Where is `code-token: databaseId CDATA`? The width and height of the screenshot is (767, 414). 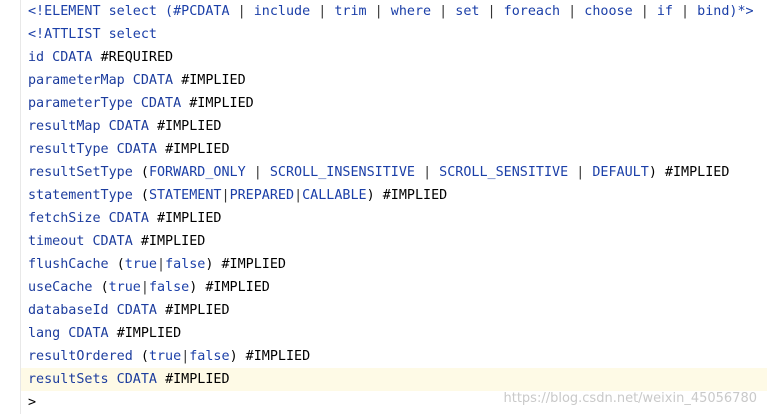 code-token: databaseId CDATA is located at coordinates (97, 310).